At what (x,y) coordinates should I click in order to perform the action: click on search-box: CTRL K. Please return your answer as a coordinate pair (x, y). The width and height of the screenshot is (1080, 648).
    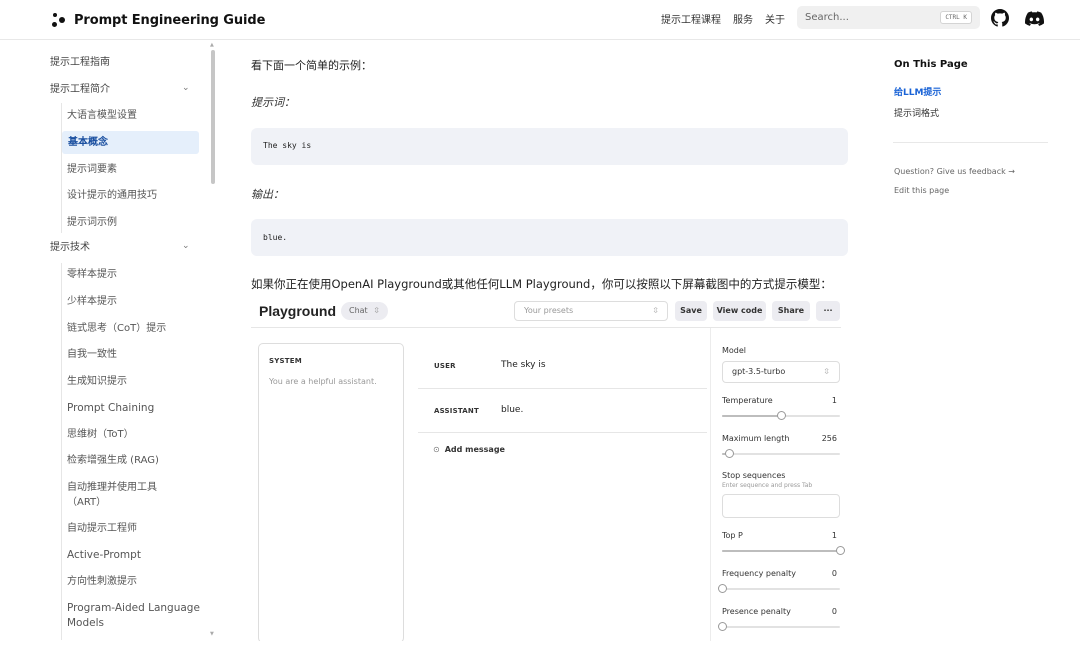
    Looking at the image, I should click on (888, 17).